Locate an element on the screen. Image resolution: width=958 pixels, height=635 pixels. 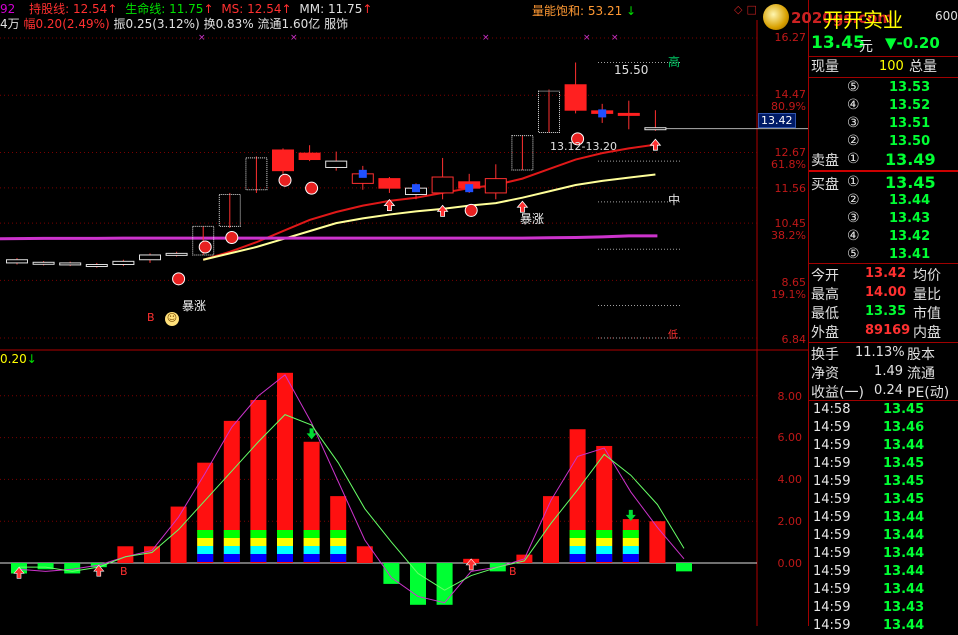
book-divider is located at coordinates (883, 171).